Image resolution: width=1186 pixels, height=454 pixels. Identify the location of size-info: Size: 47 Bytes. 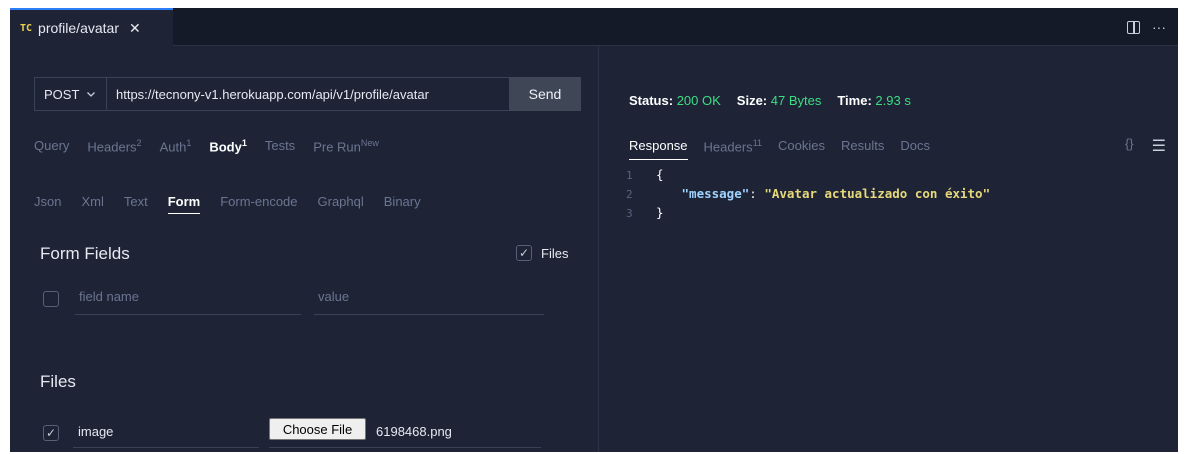
(779, 100).